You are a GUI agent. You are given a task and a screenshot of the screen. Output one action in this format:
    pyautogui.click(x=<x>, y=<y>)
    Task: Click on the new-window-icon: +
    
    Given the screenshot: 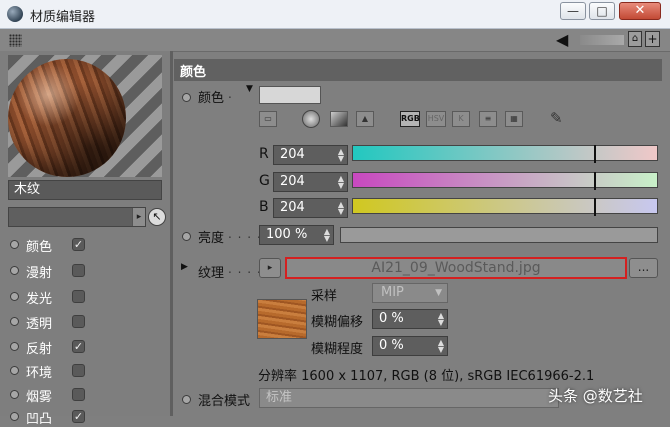 What is the action you would take?
    pyautogui.click(x=652, y=39)
    